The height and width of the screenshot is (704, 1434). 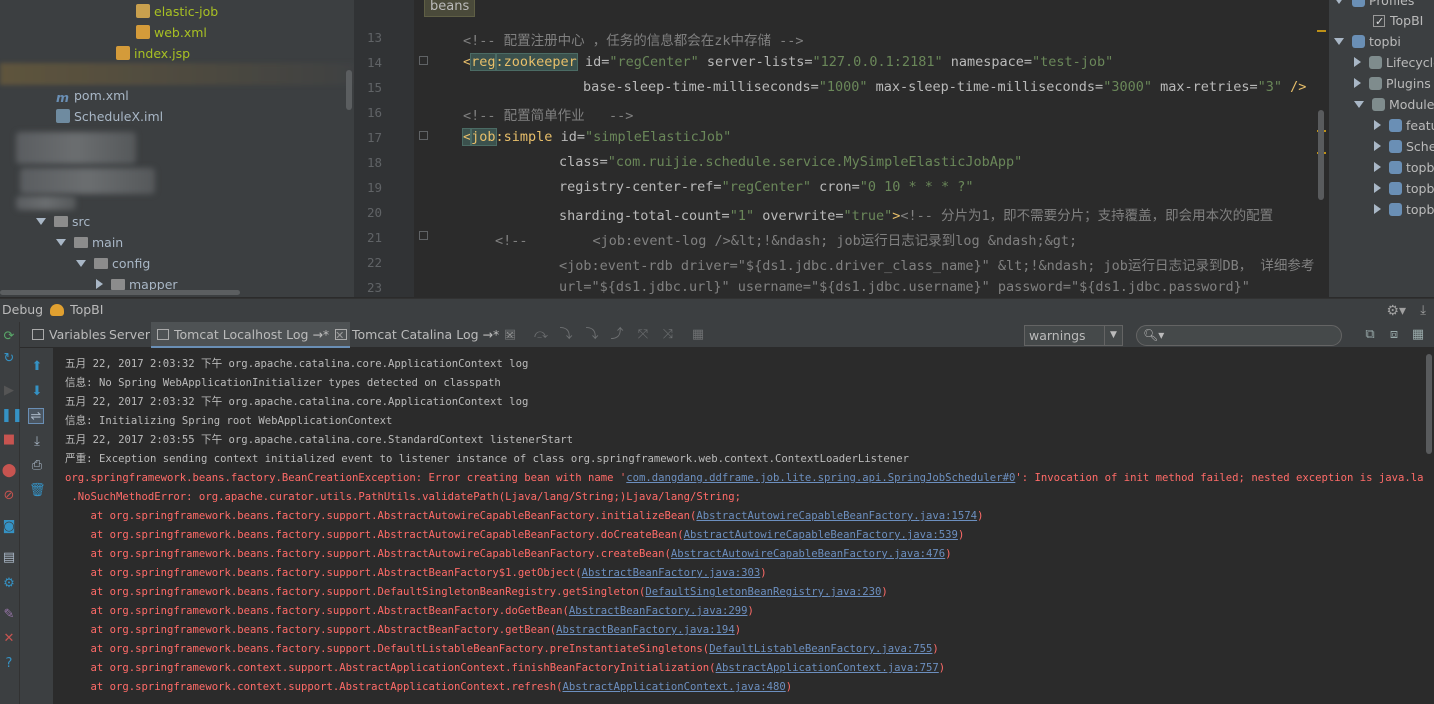 What do you see at coordinates (763, 592) in the screenshot?
I see `source-link: DefaultSingletonBeanRegistry.java:230` at bounding box center [763, 592].